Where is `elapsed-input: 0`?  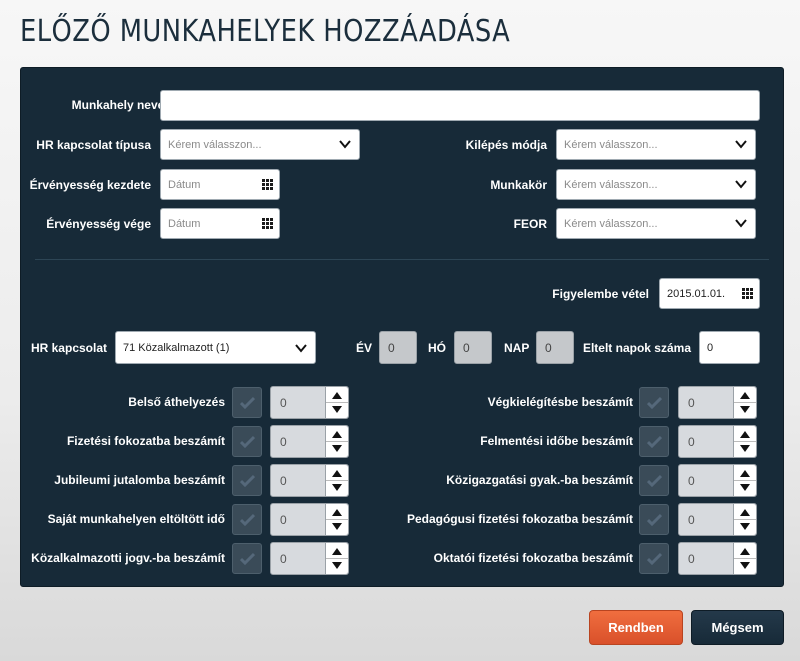 elapsed-input: 0 is located at coordinates (729, 347).